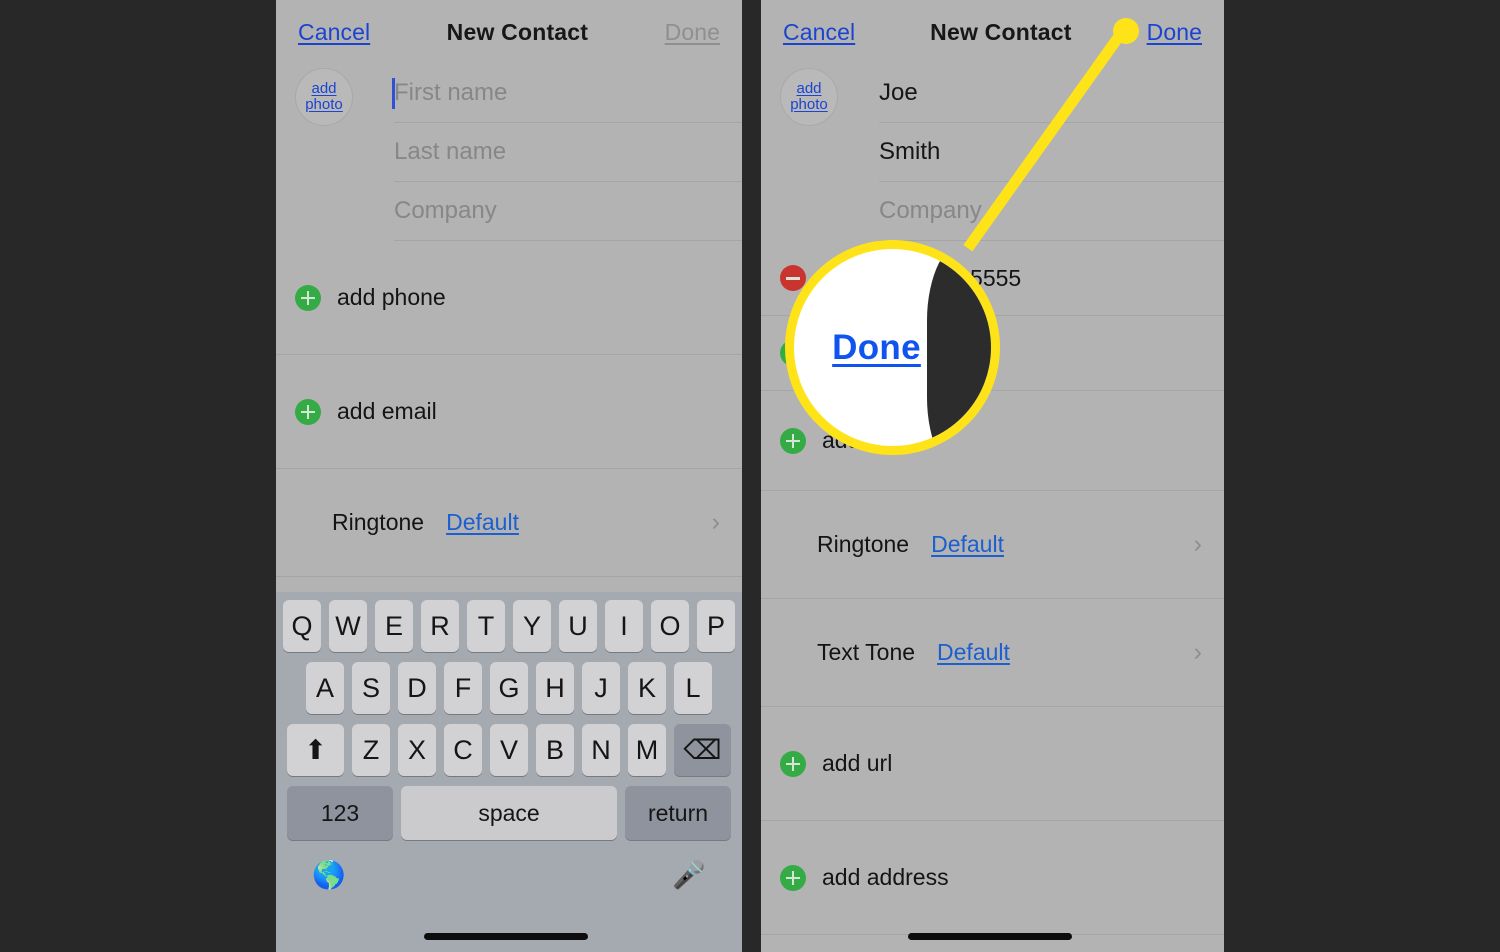  What do you see at coordinates (678, 813) in the screenshot?
I see `return-key: return` at bounding box center [678, 813].